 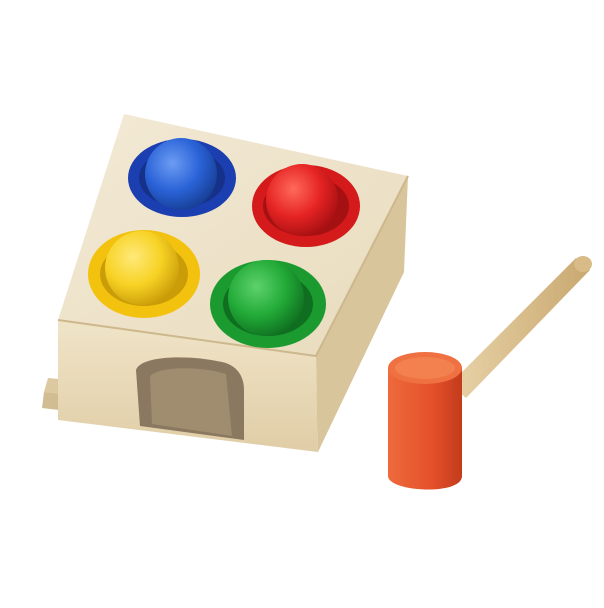 What do you see at coordinates (144, 274) in the screenshot?
I see `yellow-ball` at bounding box center [144, 274].